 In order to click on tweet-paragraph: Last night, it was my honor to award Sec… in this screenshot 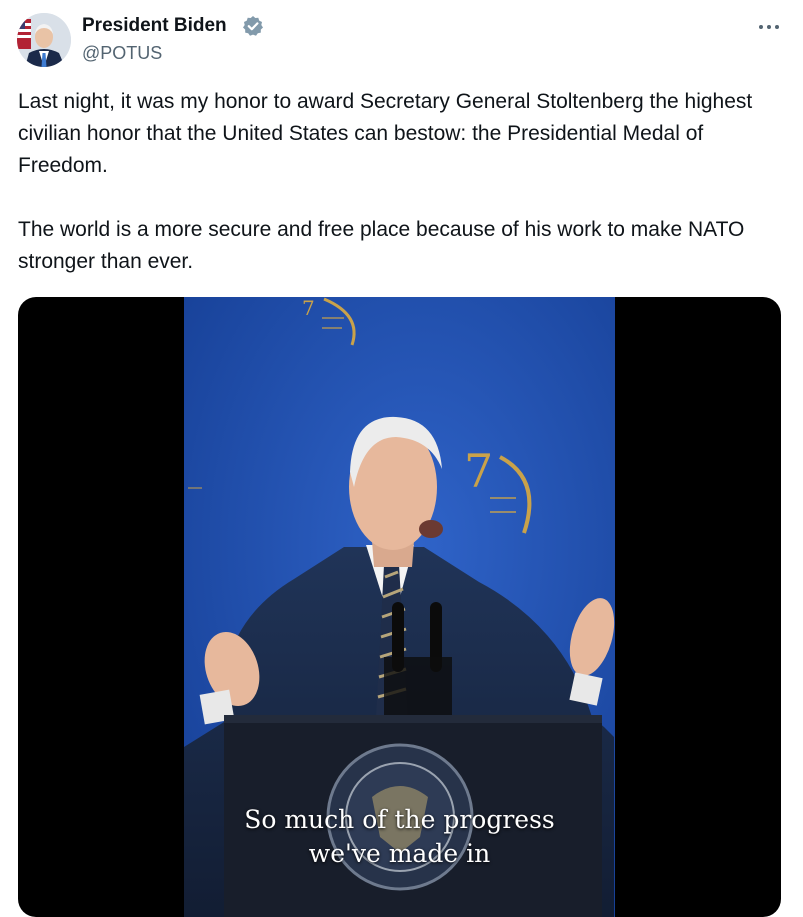, I will do `click(385, 133)`.